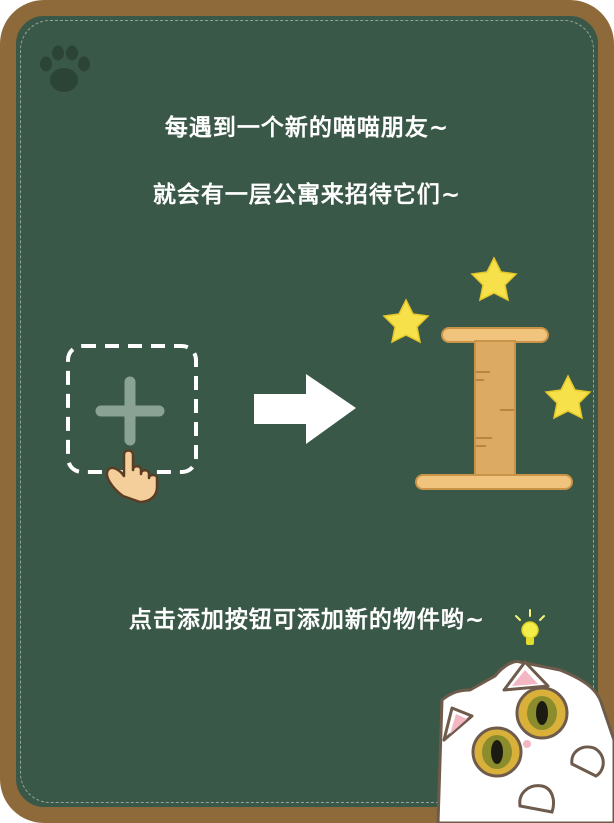 Image resolution: width=614 pixels, height=823 pixels. Describe the element at coordinates (525, 741) in the screenshot. I see `cat-mascot` at that location.